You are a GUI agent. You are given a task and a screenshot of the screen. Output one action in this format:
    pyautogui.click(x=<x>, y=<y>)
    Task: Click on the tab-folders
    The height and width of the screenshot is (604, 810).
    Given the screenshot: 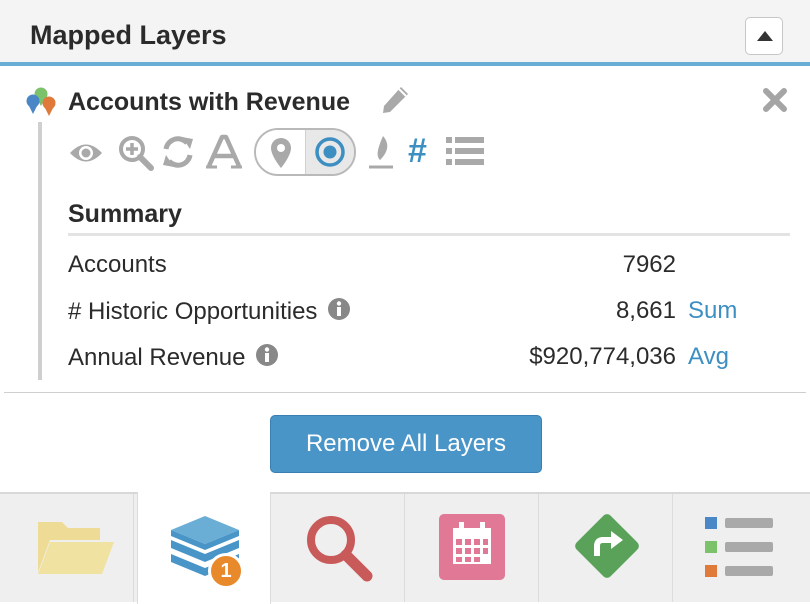 What is the action you would take?
    pyautogui.click(x=67, y=548)
    